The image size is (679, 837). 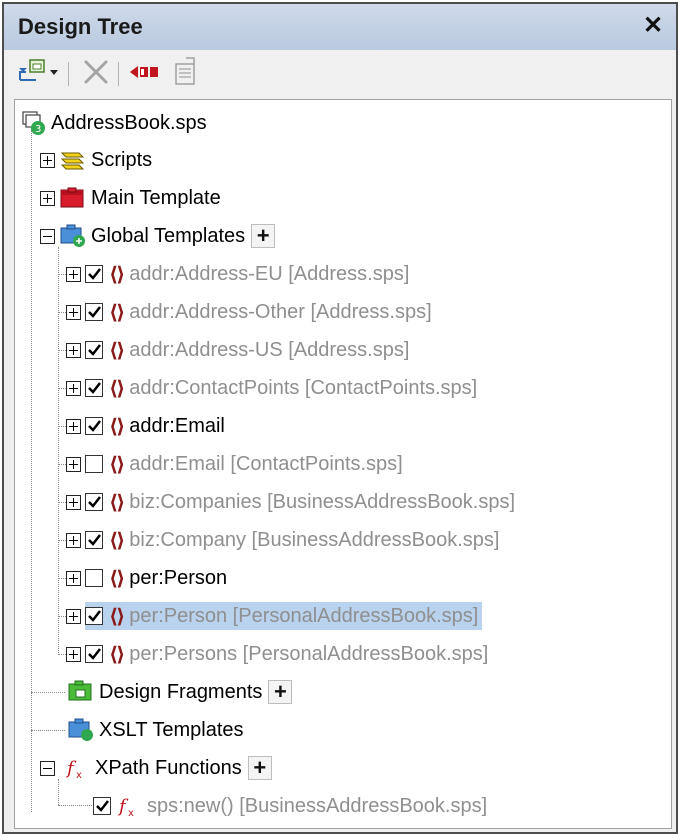 I want to click on tree-node-xslt-templates: XSLT Templates, so click(x=155, y=730).